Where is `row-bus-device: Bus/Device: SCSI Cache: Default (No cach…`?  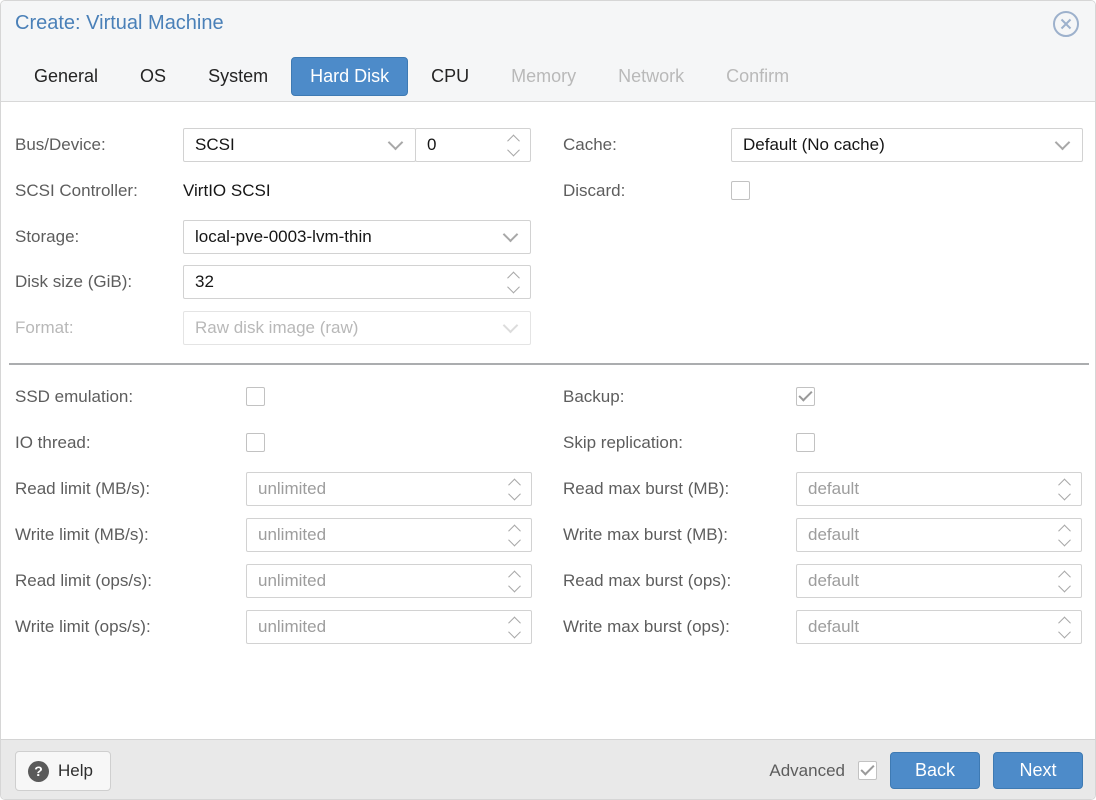
row-bus-device: Bus/Device: SCSI Cache: Default (No cach… is located at coordinates (548, 145).